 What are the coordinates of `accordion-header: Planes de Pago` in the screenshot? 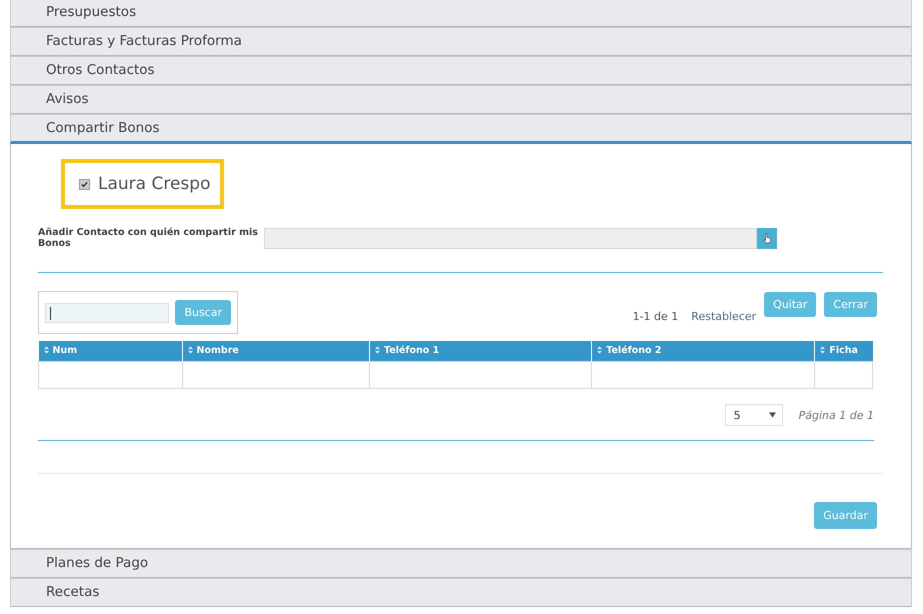 It's located at (461, 563).